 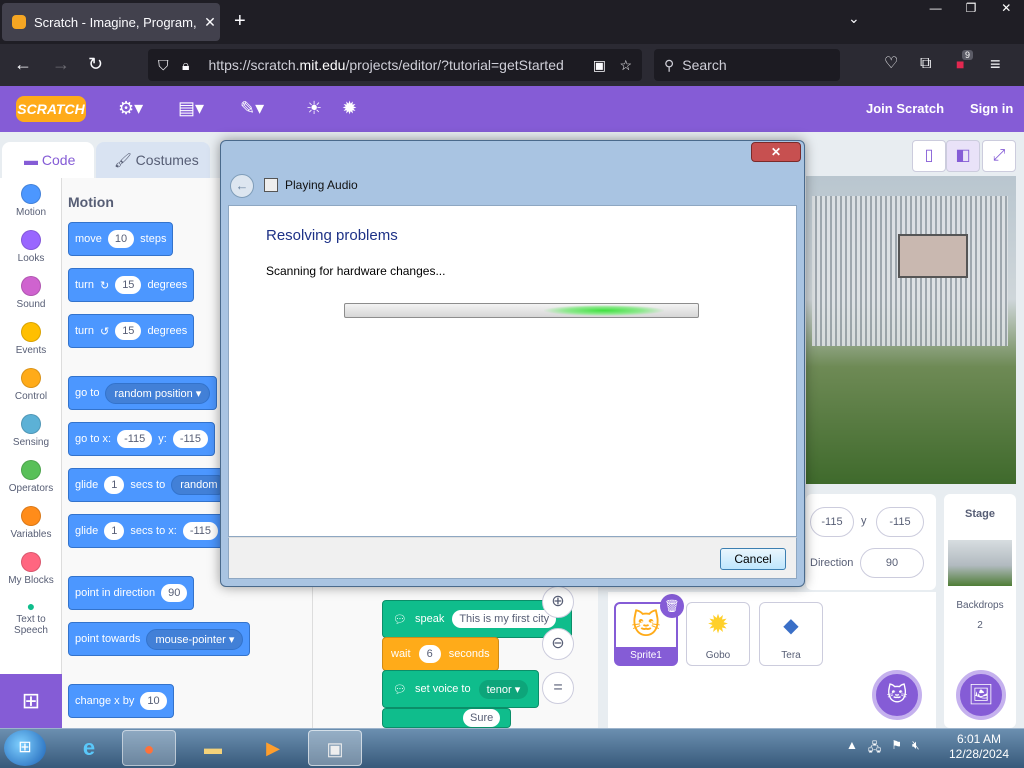 I want to click on category-sound: Sound, so click(x=31, y=293).